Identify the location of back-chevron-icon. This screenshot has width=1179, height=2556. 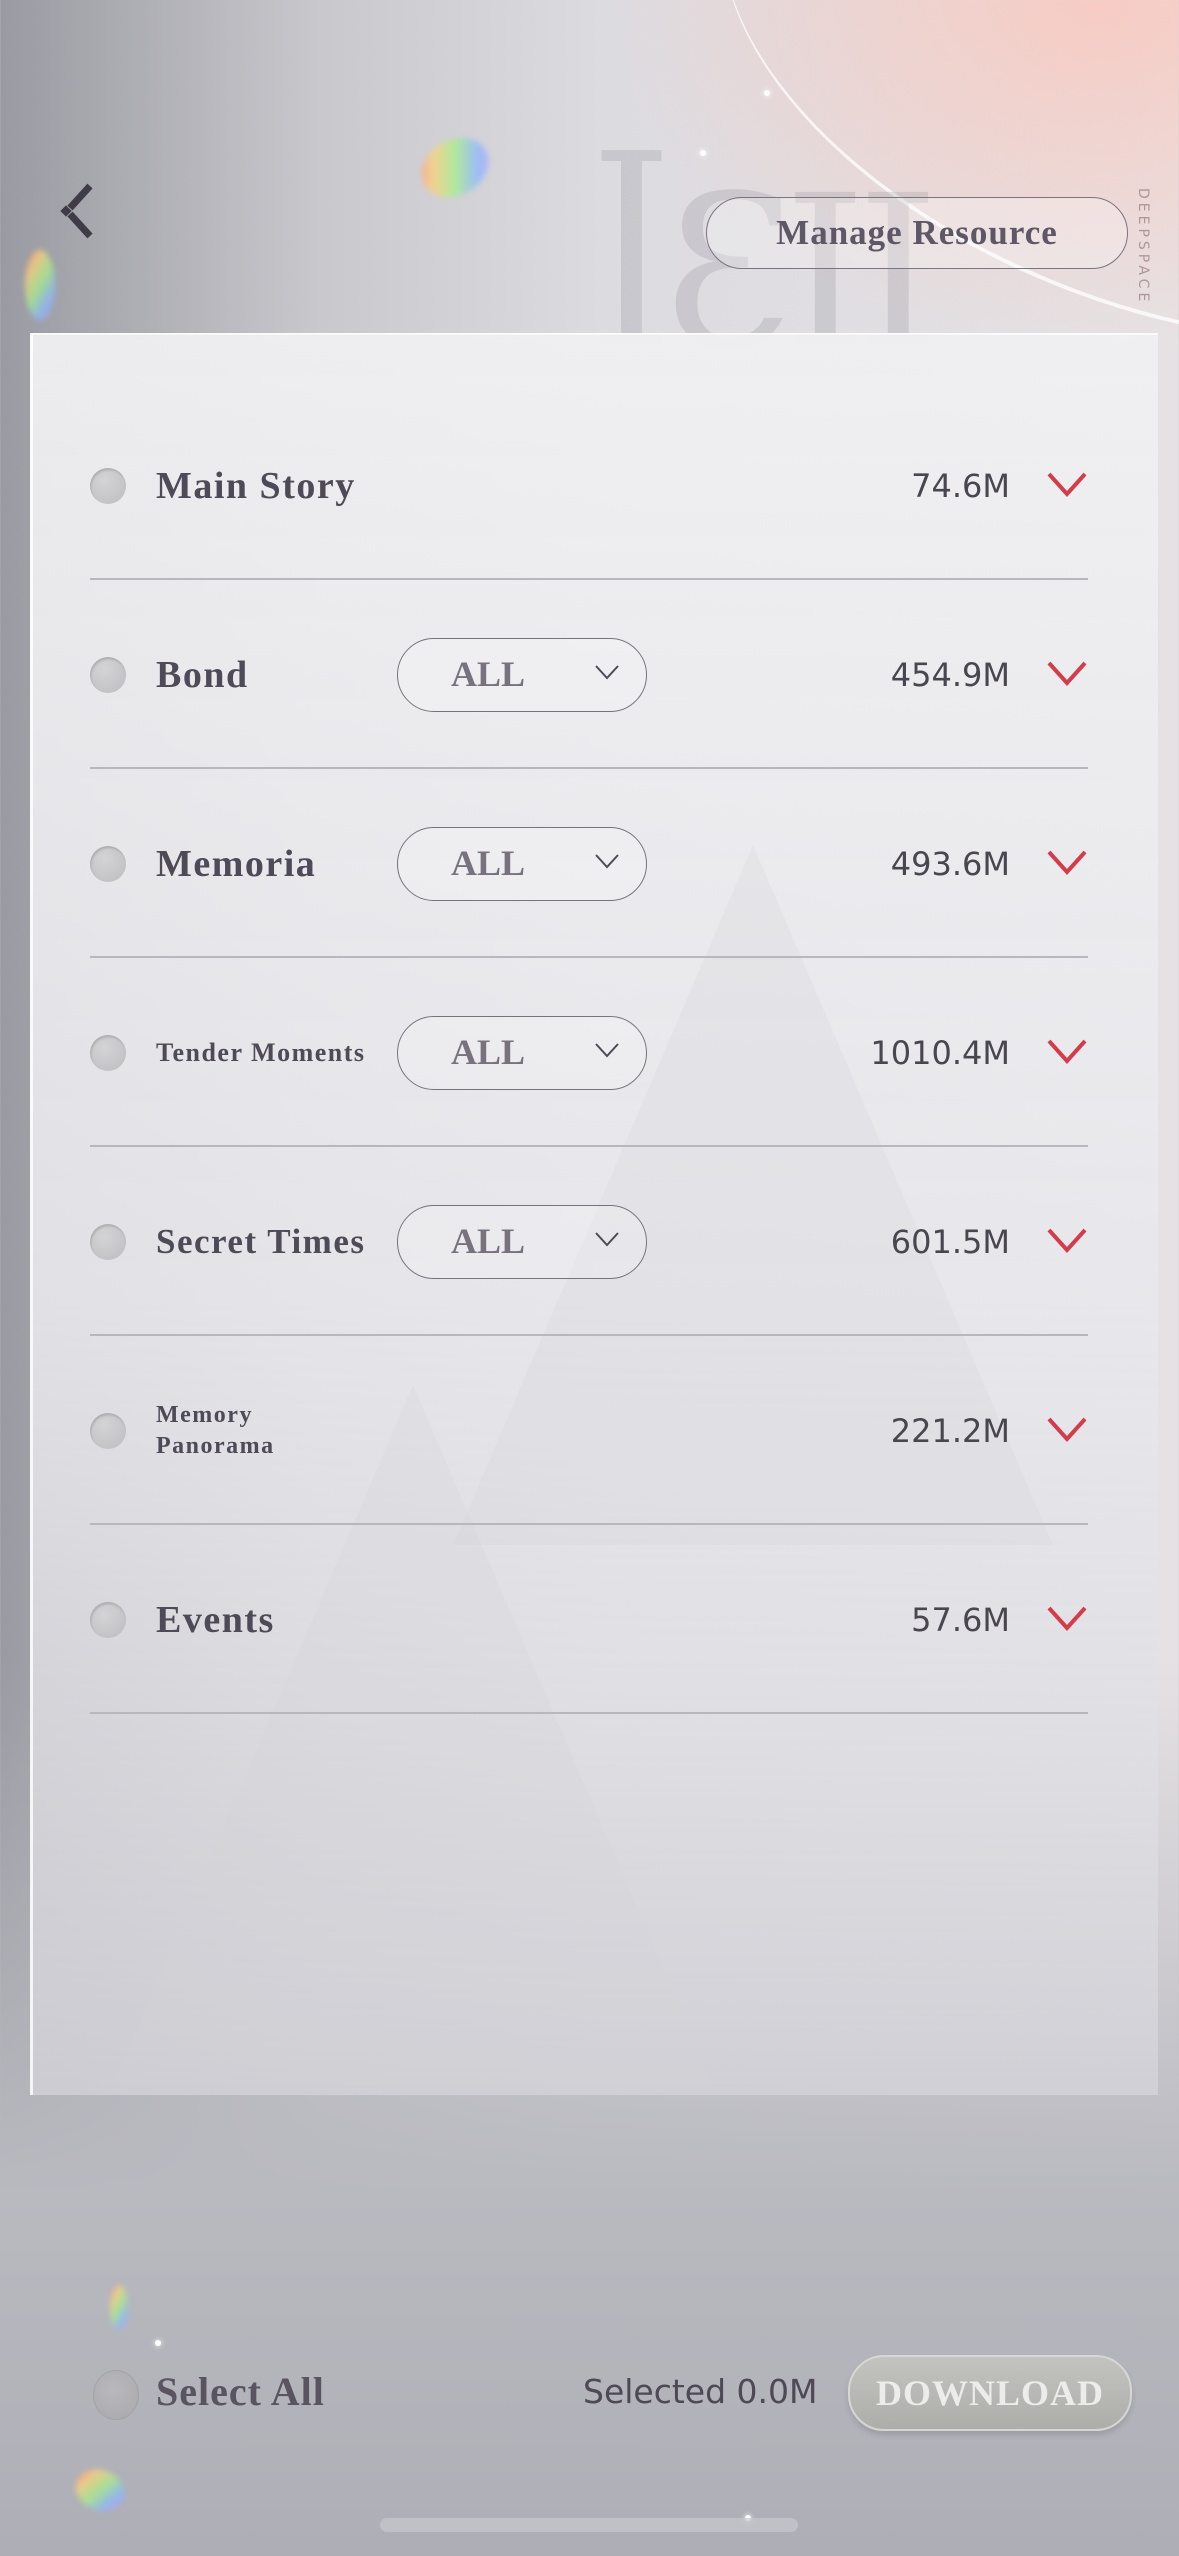
(76, 211).